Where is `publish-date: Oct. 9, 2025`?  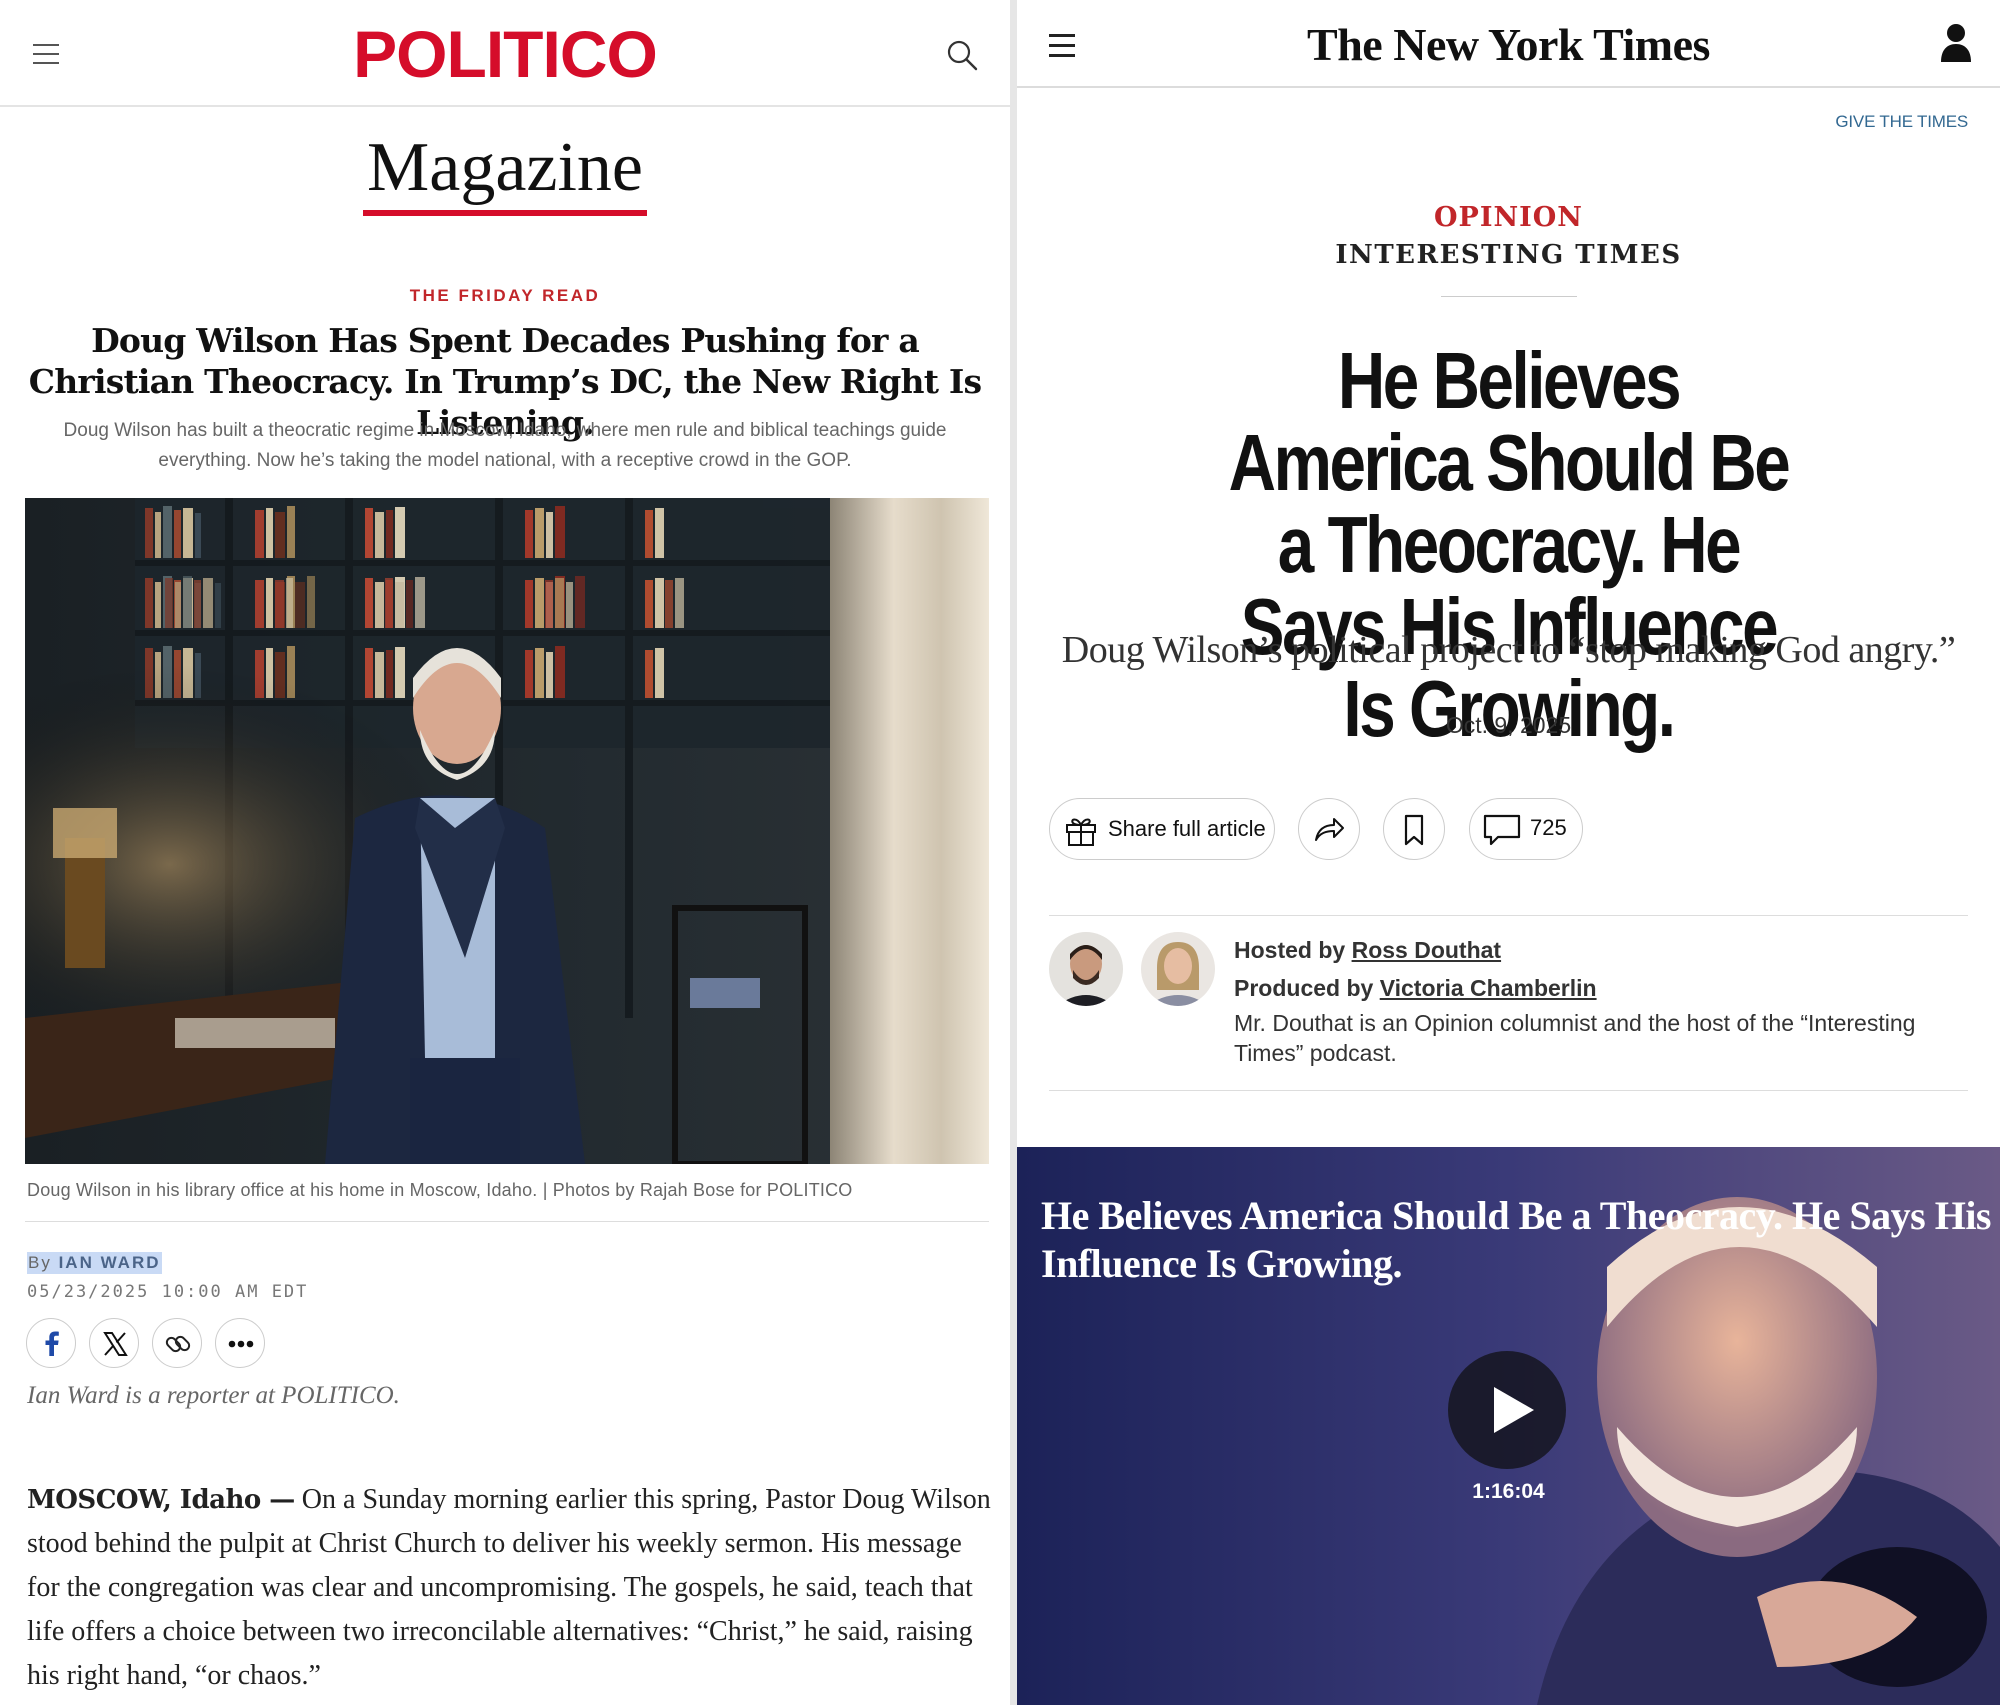
publish-date: Oct. 9, 2025 is located at coordinates (1508, 725).